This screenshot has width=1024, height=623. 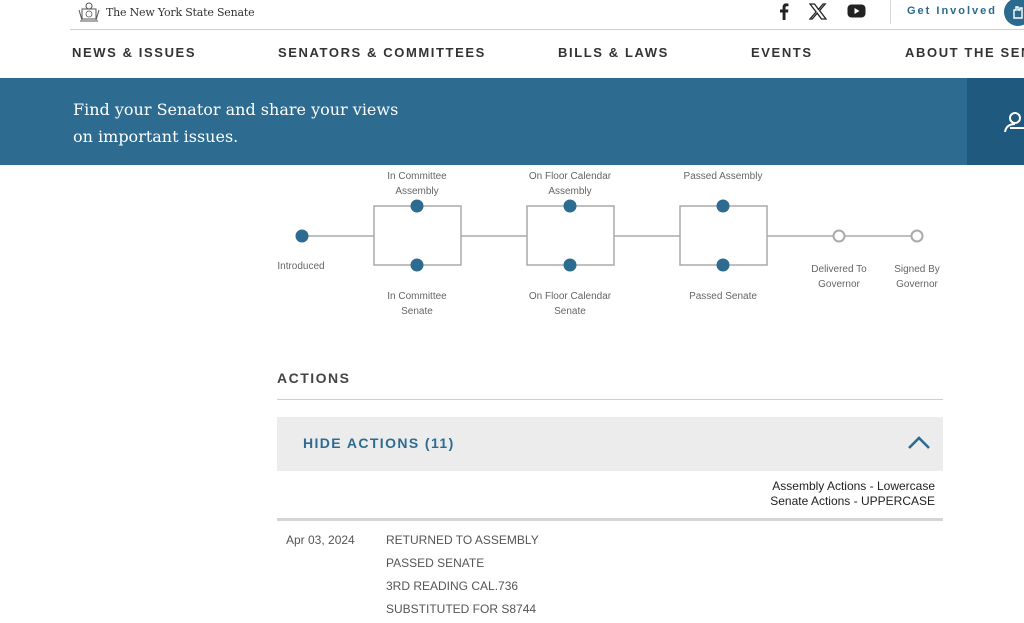 What do you see at coordinates (853, 486) in the screenshot?
I see `legend-assembly: Assembly Actions - Lowercase` at bounding box center [853, 486].